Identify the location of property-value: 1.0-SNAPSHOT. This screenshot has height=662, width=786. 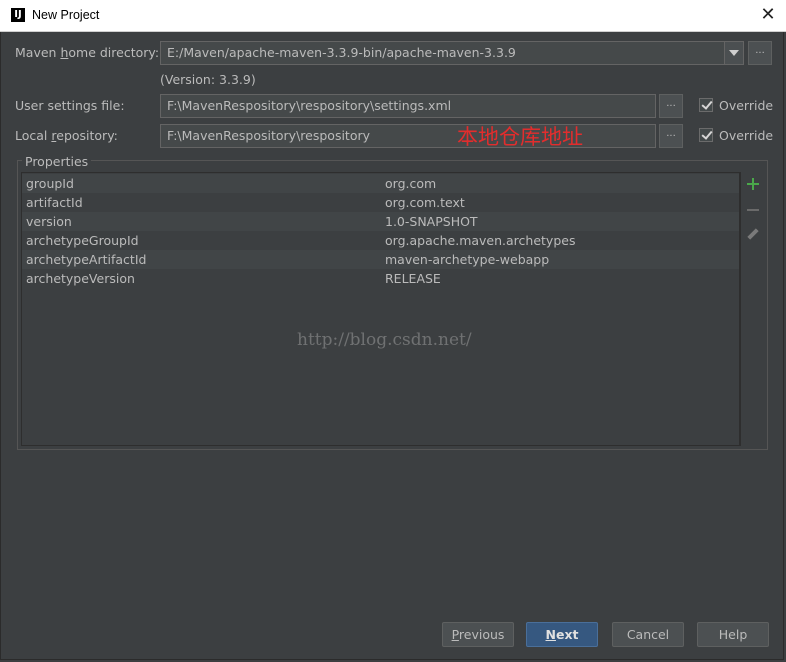
(431, 221).